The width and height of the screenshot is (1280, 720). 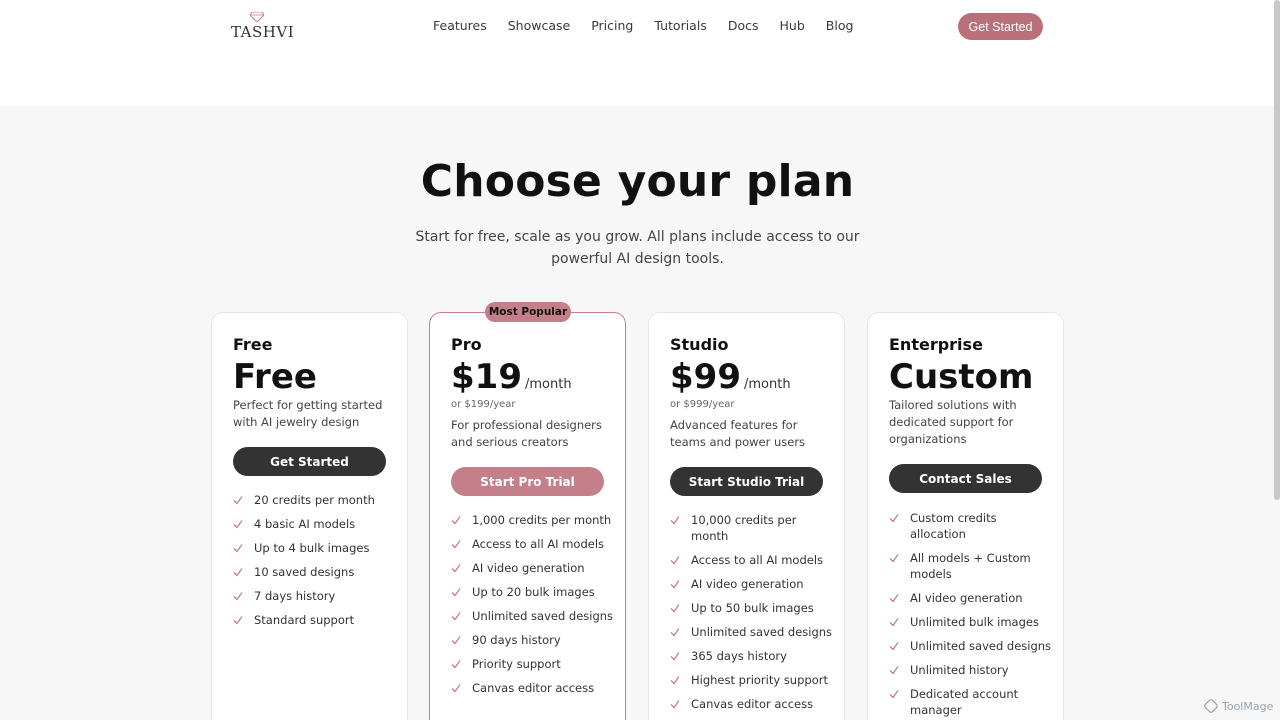 What do you see at coordinates (275, 377) in the screenshot?
I see `plan-price: Free` at bounding box center [275, 377].